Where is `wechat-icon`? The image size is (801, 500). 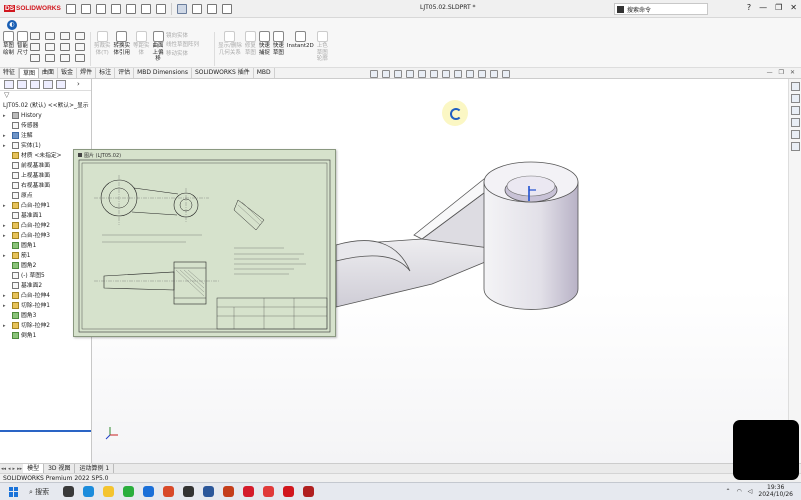
wechat-icon is located at coordinates (129, 491).